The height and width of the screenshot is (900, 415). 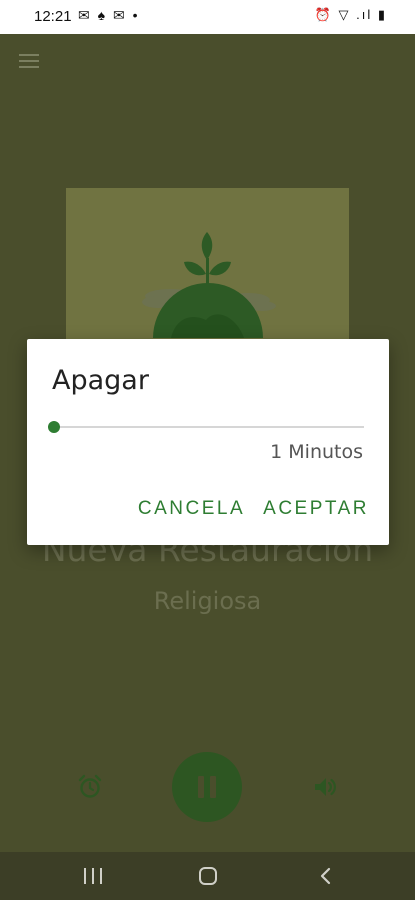 I want to click on system-nav-bar, so click(x=207, y=876).